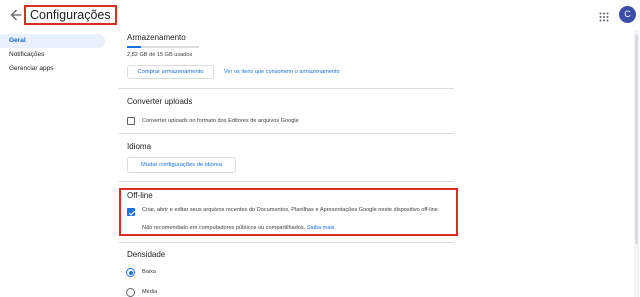 The height and width of the screenshot is (297, 640). Describe the element at coordinates (16, 15) in the screenshot. I see `back-arrow-icon` at that location.